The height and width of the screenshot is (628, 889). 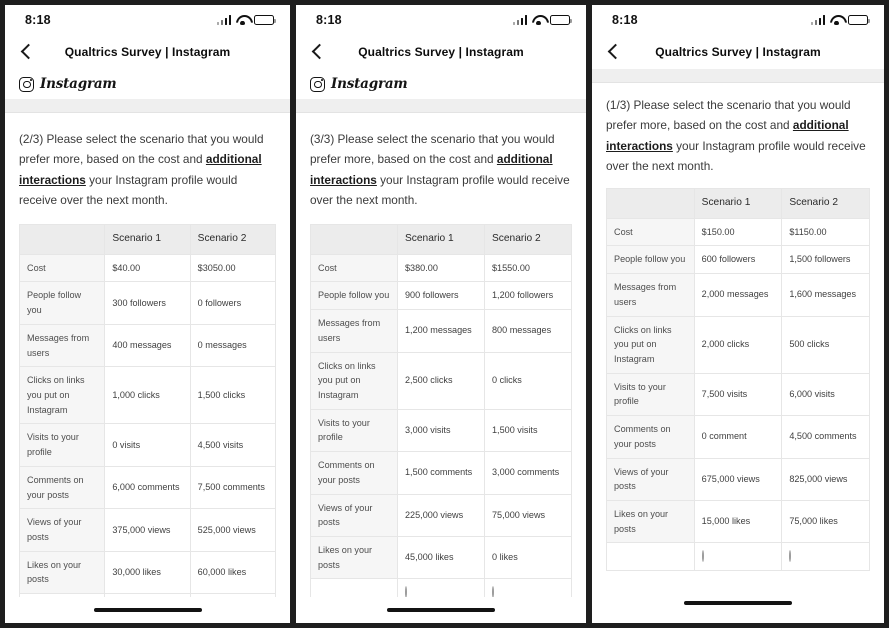 What do you see at coordinates (233, 268) in the screenshot?
I see `scenario-2-value: $3050.00` at bounding box center [233, 268].